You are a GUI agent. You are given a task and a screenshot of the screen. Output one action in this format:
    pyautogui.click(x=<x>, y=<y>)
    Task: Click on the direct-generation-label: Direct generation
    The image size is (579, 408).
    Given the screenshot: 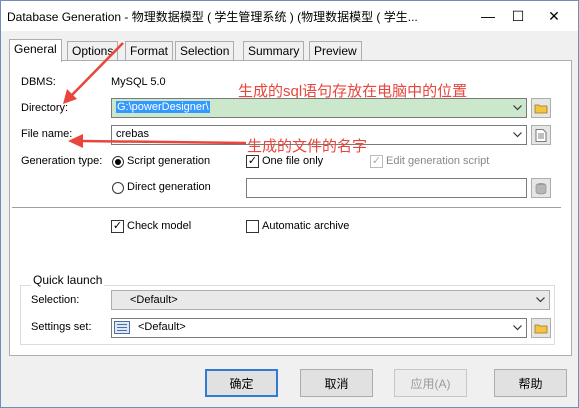 What is the action you would take?
    pyautogui.click(x=169, y=187)
    